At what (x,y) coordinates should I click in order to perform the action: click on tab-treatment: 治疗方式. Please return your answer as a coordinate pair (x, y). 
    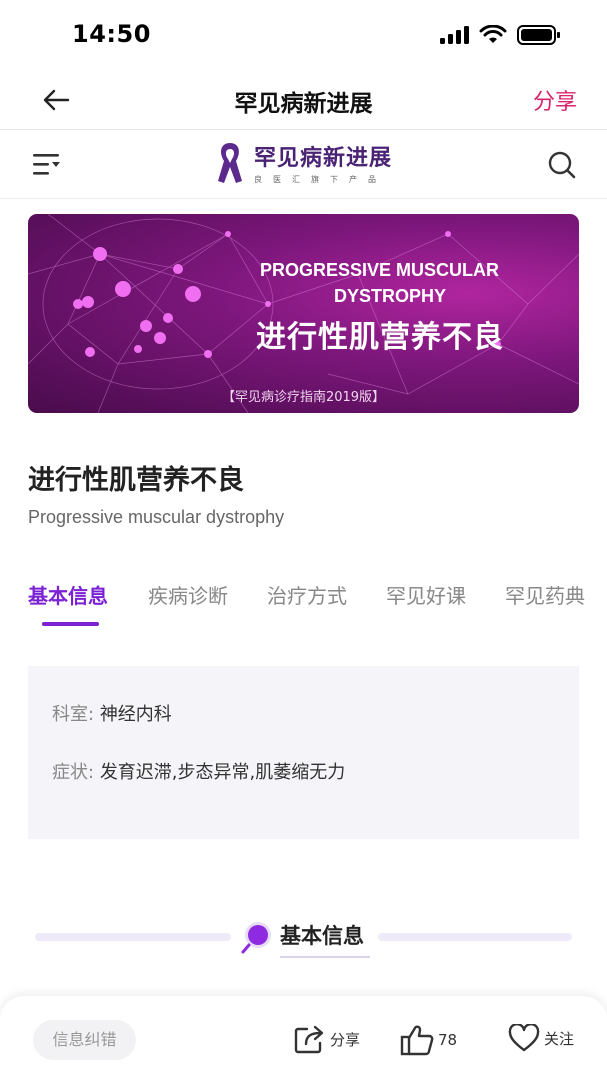
    Looking at the image, I should click on (307, 594).